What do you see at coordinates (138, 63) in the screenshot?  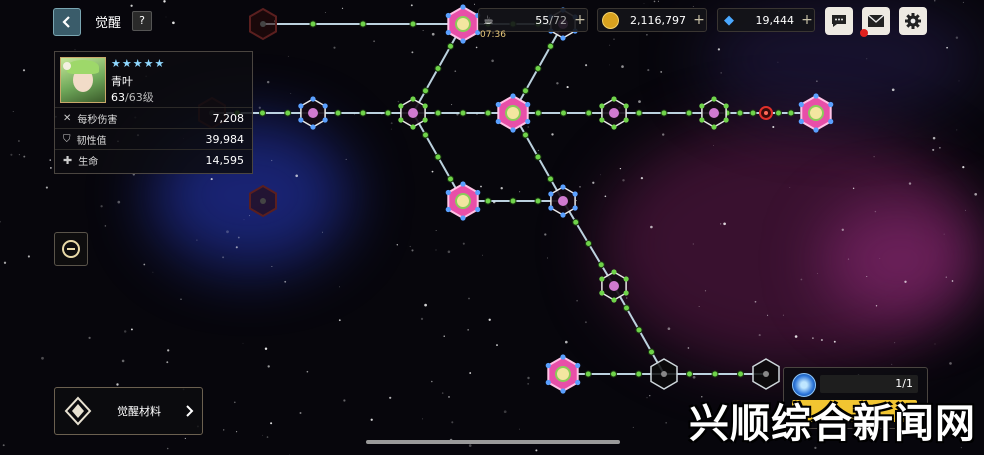 I see `hero-stars: ★★★★★` at bounding box center [138, 63].